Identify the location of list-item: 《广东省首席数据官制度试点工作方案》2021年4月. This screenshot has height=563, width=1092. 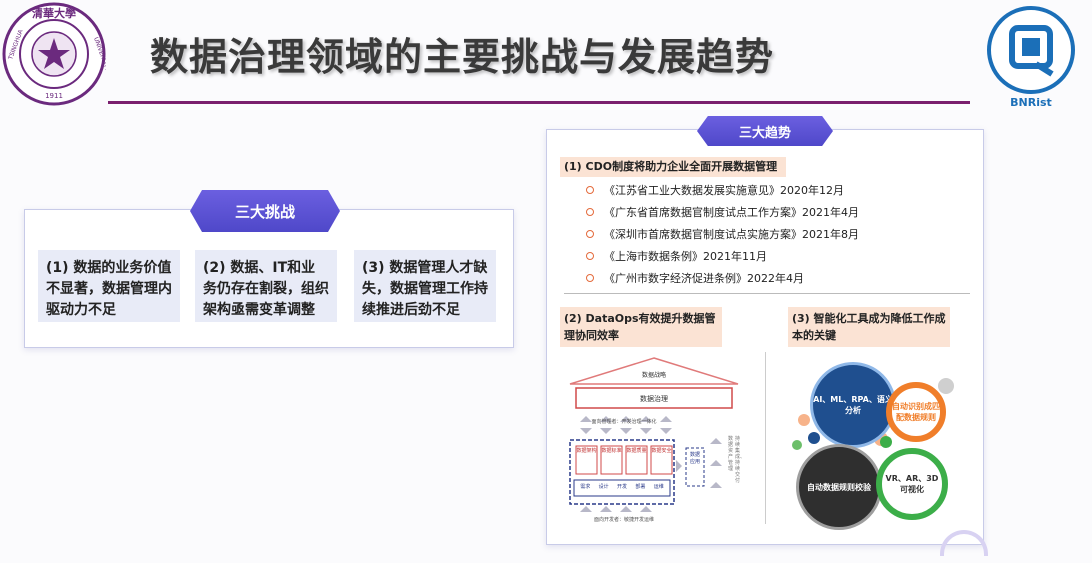
(722, 212).